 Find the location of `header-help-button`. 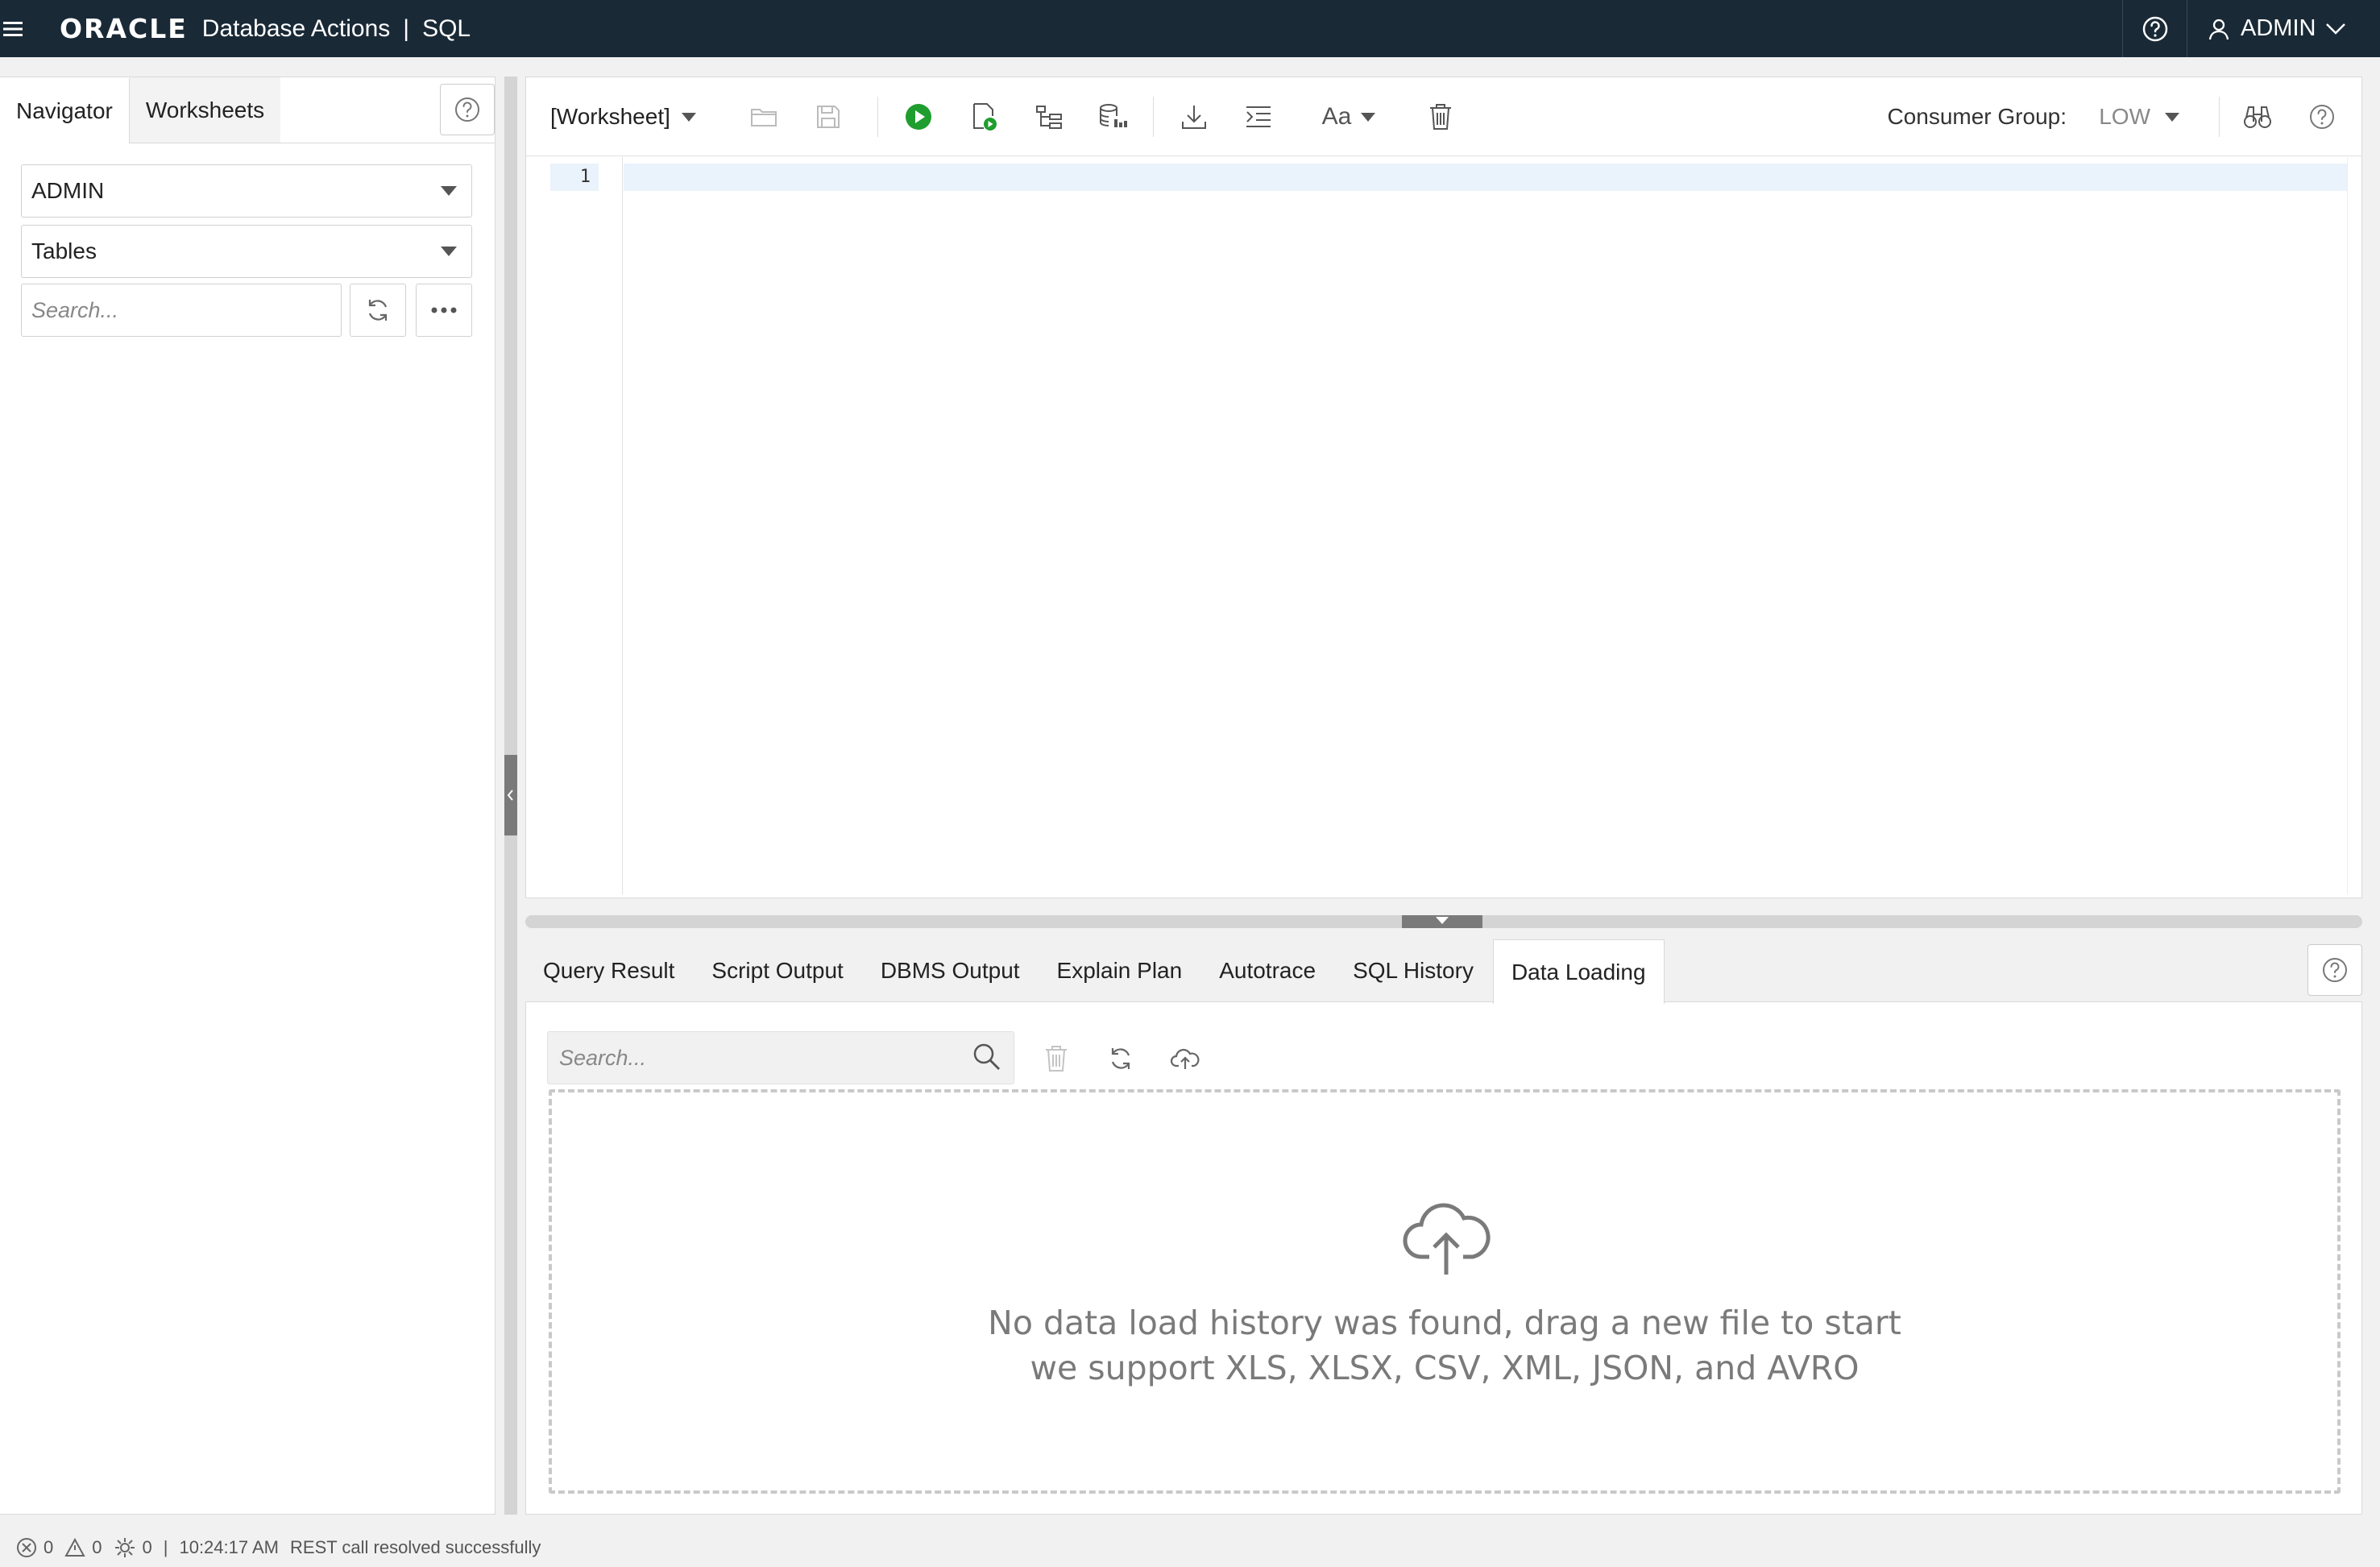

header-help-button is located at coordinates (2154, 28).